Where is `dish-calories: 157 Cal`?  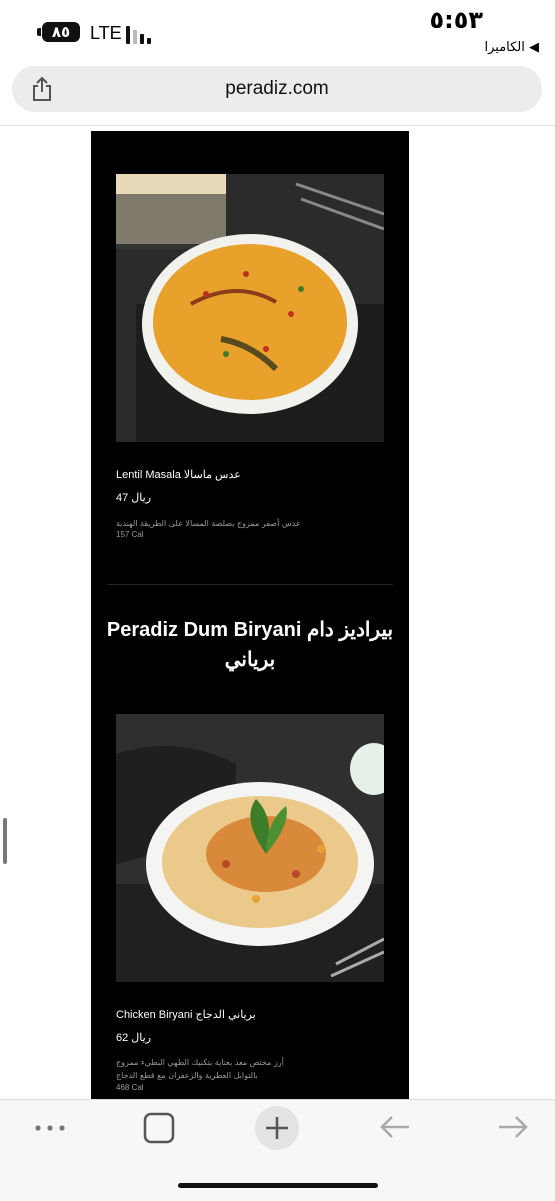 dish-calories: 157 Cal is located at coordinates (130, 534).